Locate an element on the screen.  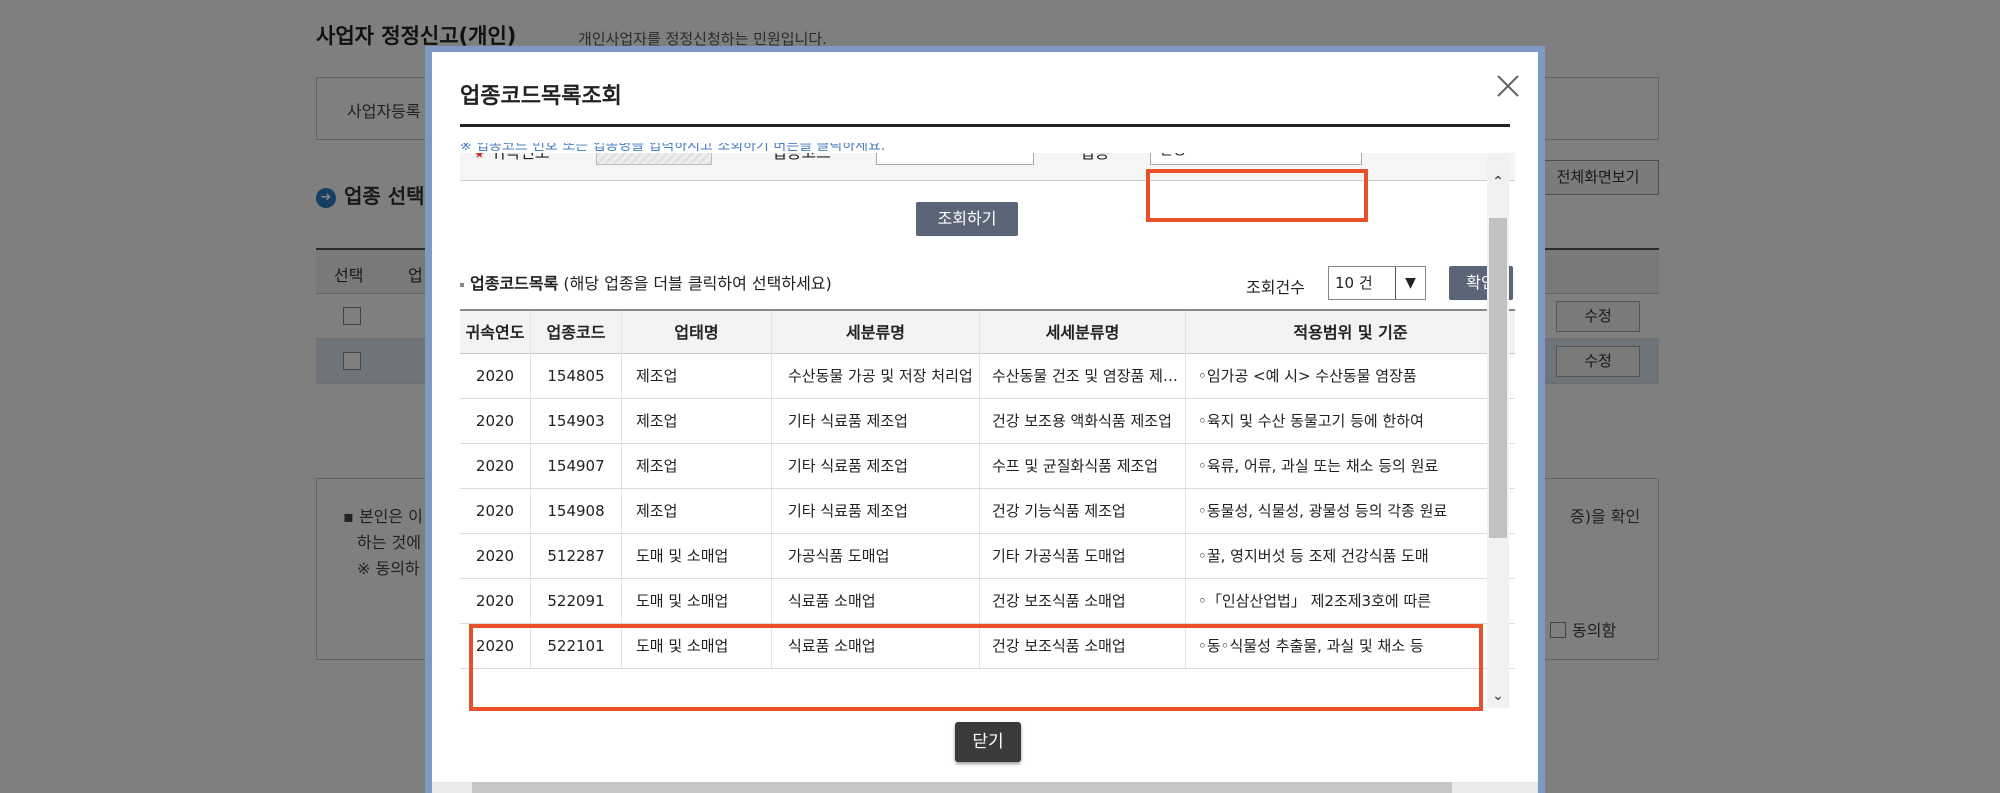
cell-code: 154805 is located at coordinates (576, 376).